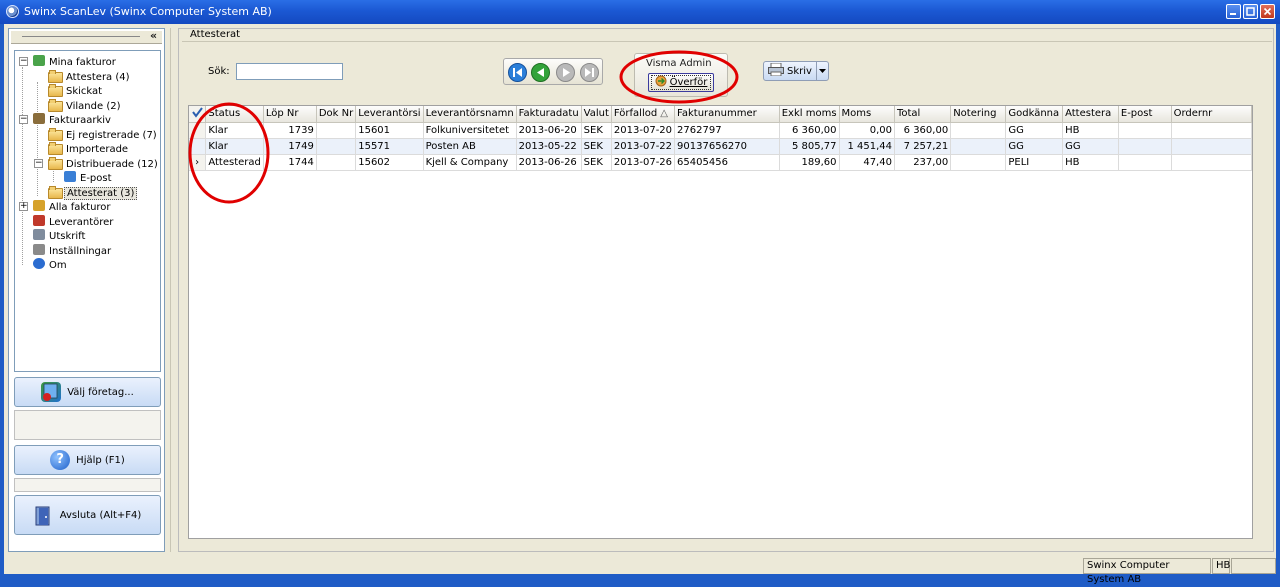 This screenshot has height=587, width=1280. I want to click on help-button: ? Hjälp (F1), so click(87, 460).